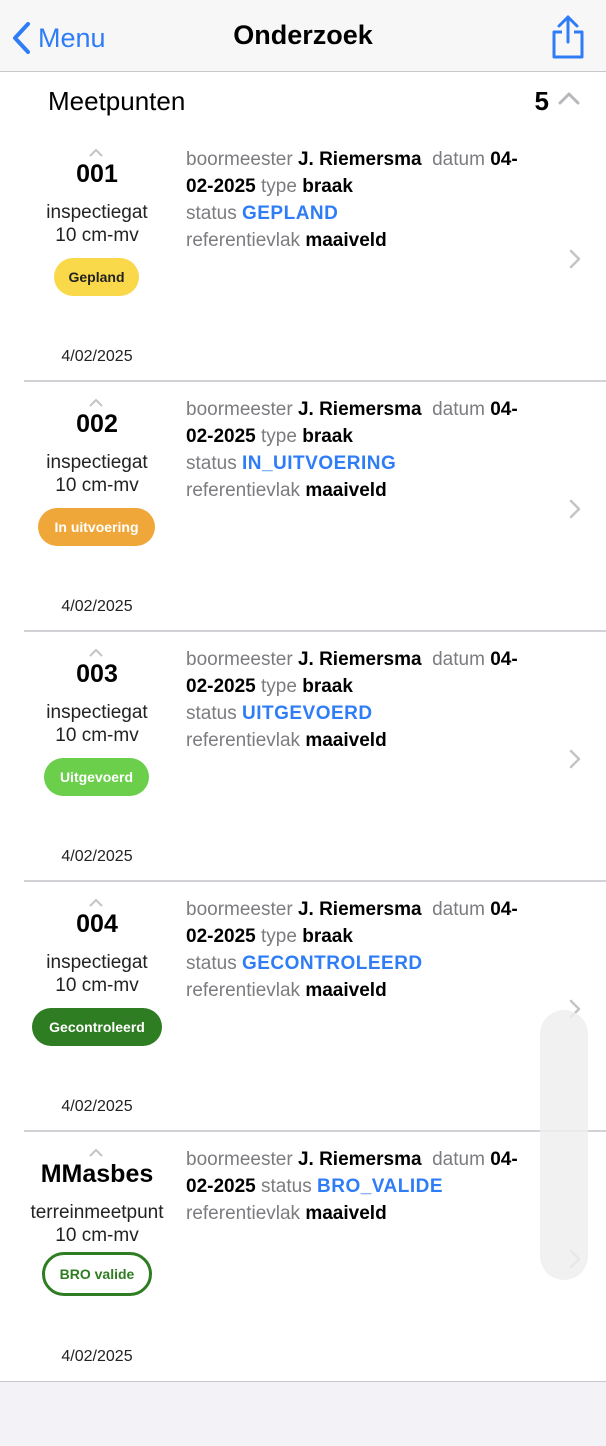 The image size is (606, 1446). I want to click on status-badge: BRO valide, so click(97, 1274).